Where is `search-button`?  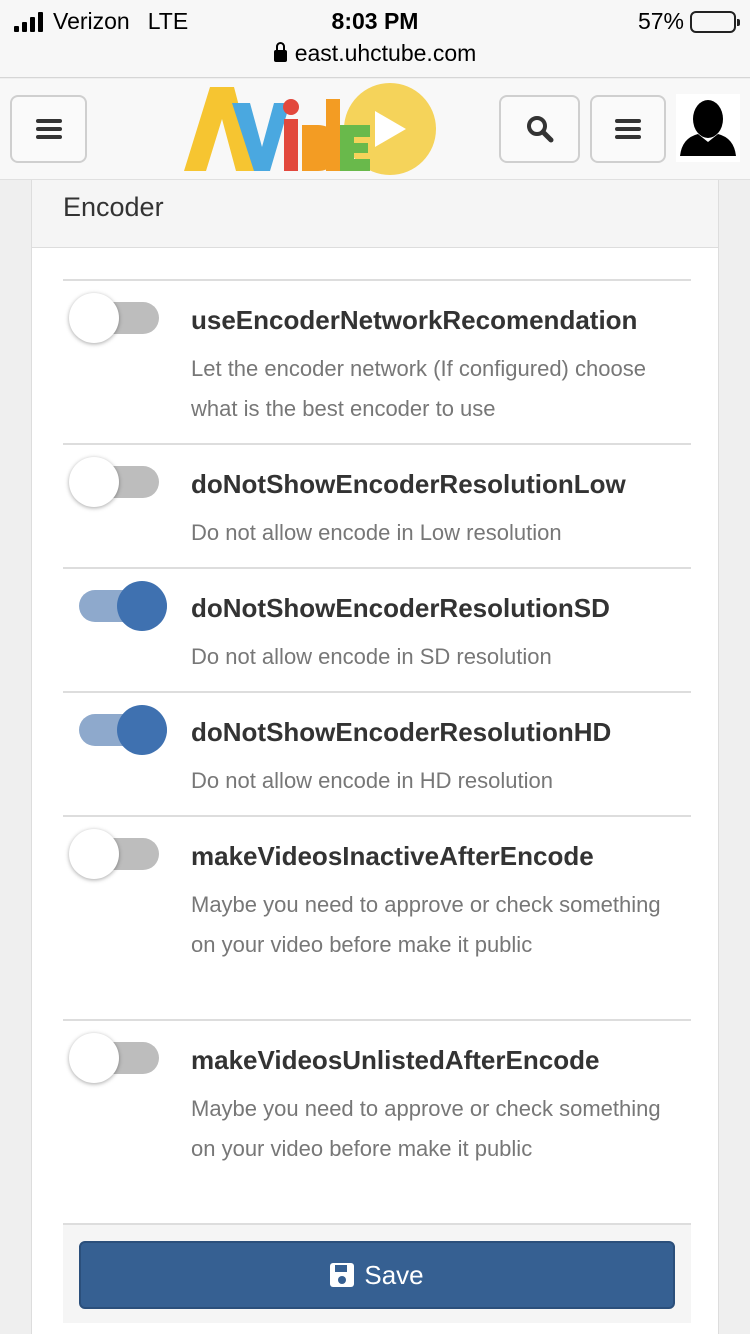 search-button is located at coordinates (539, 129).